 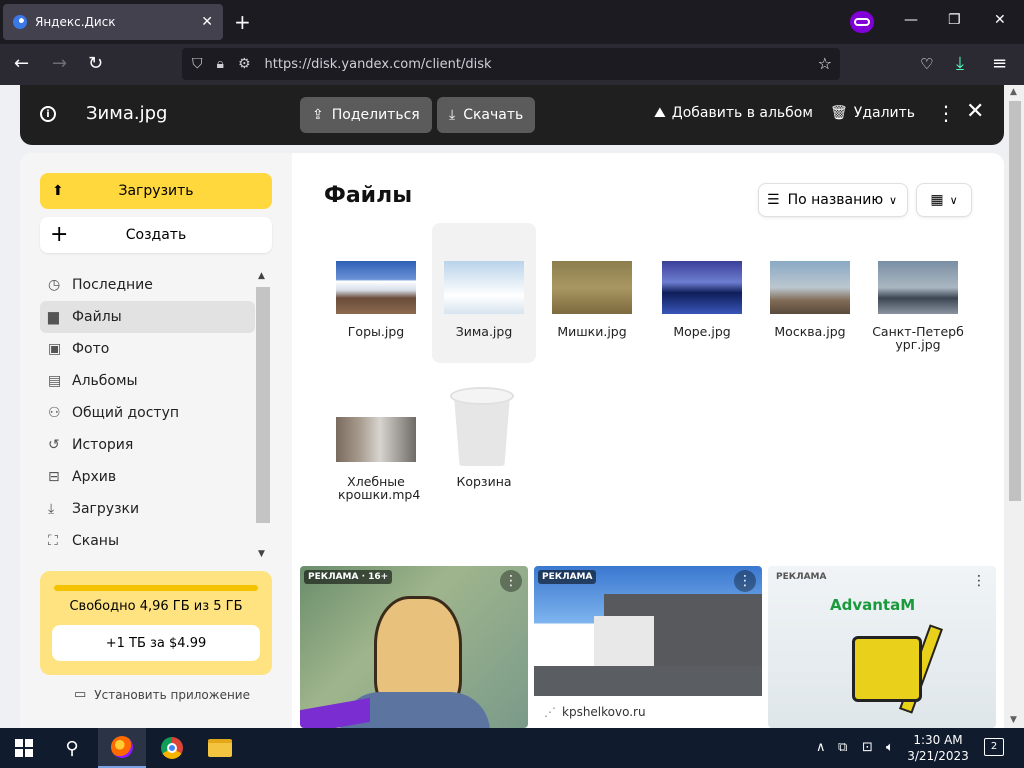 What do you see at coordinates (59, 64) in the screenshot?
I see `forward-arrow-icon: →` at bounding box center [59, 64].